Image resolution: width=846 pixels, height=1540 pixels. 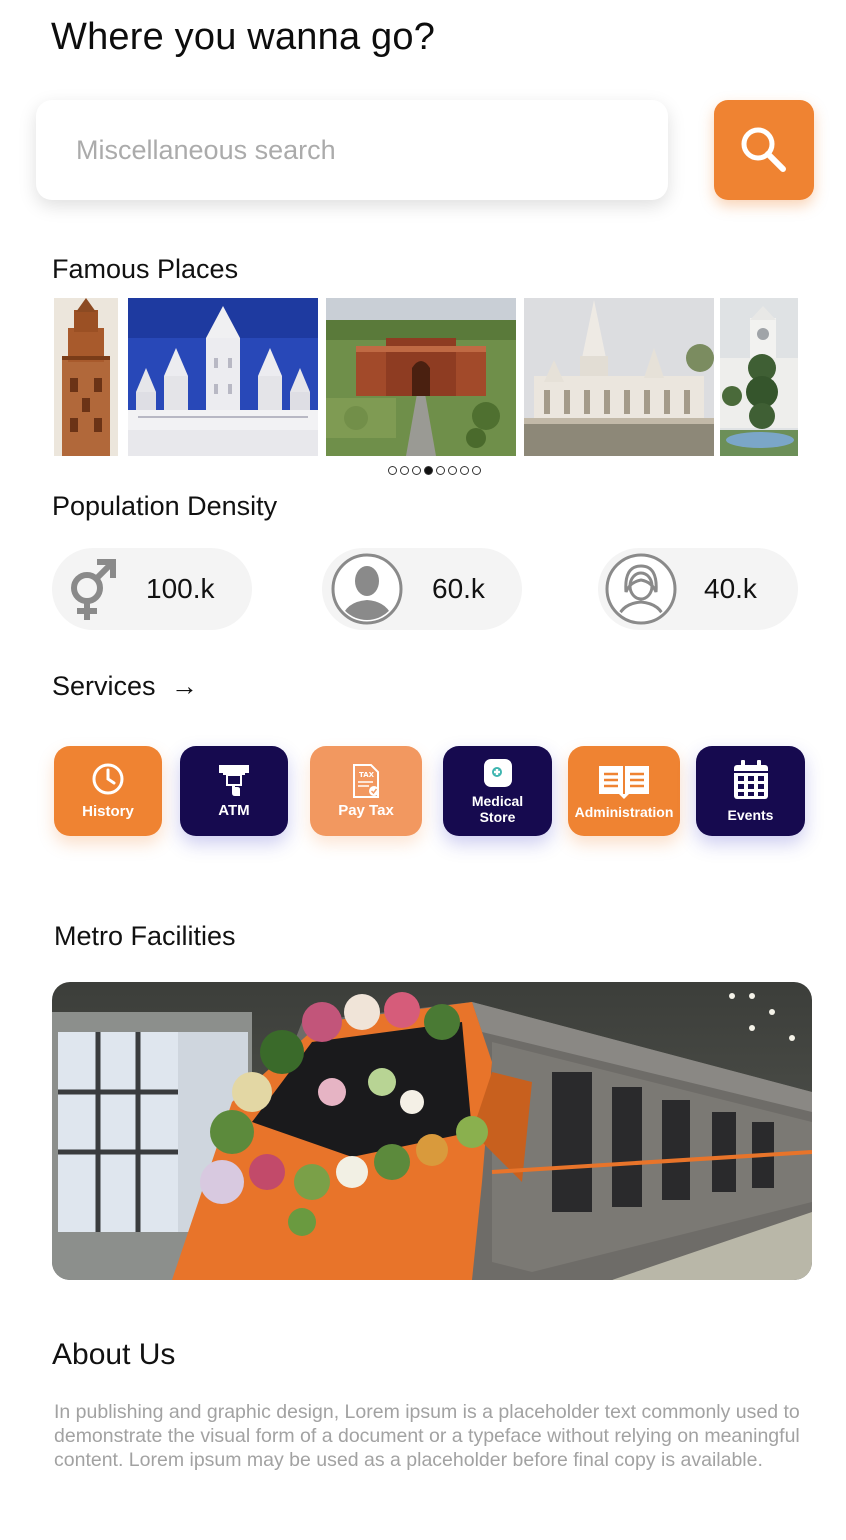 I want to click on service-atm-button: ATM, so click(x=234, y=791).